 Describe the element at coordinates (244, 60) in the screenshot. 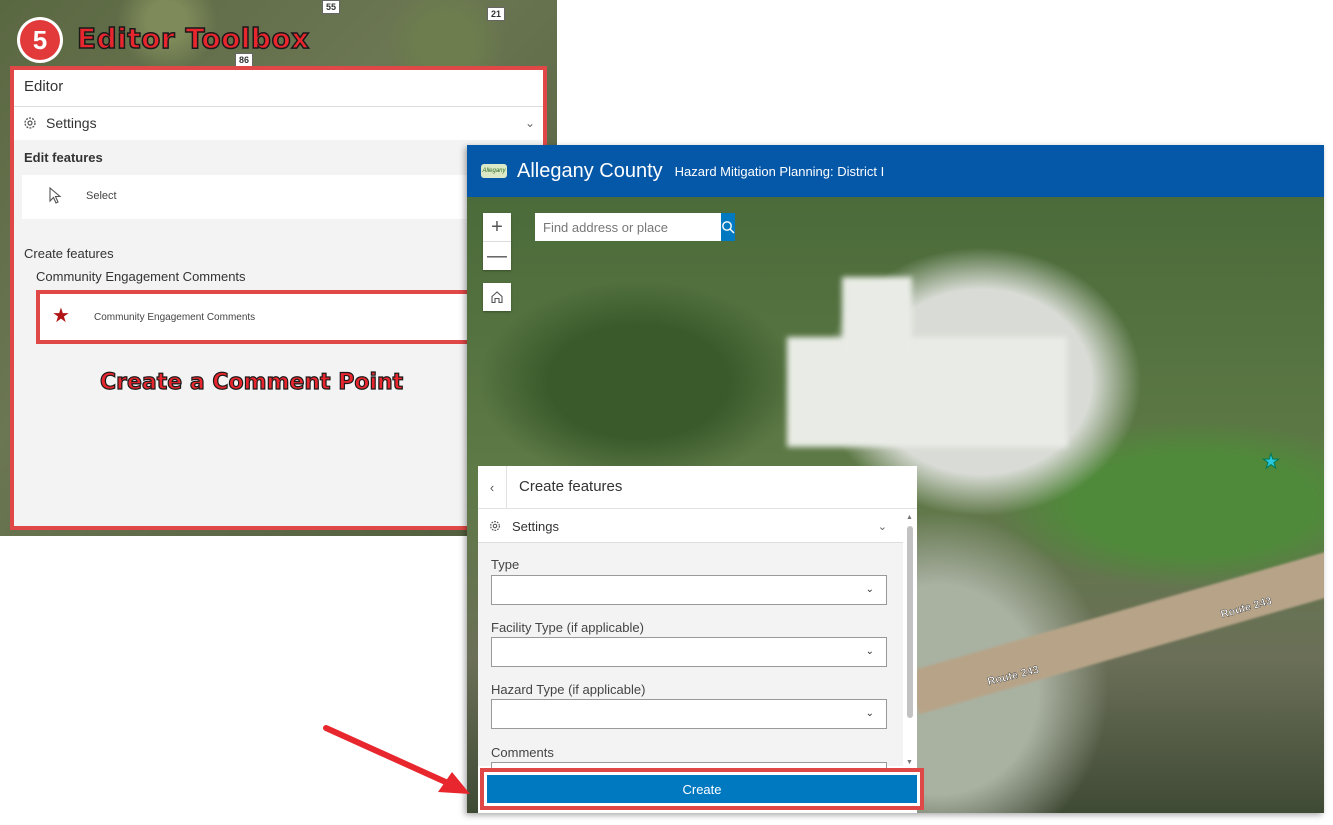

I see `route-badge: 86` at that location.